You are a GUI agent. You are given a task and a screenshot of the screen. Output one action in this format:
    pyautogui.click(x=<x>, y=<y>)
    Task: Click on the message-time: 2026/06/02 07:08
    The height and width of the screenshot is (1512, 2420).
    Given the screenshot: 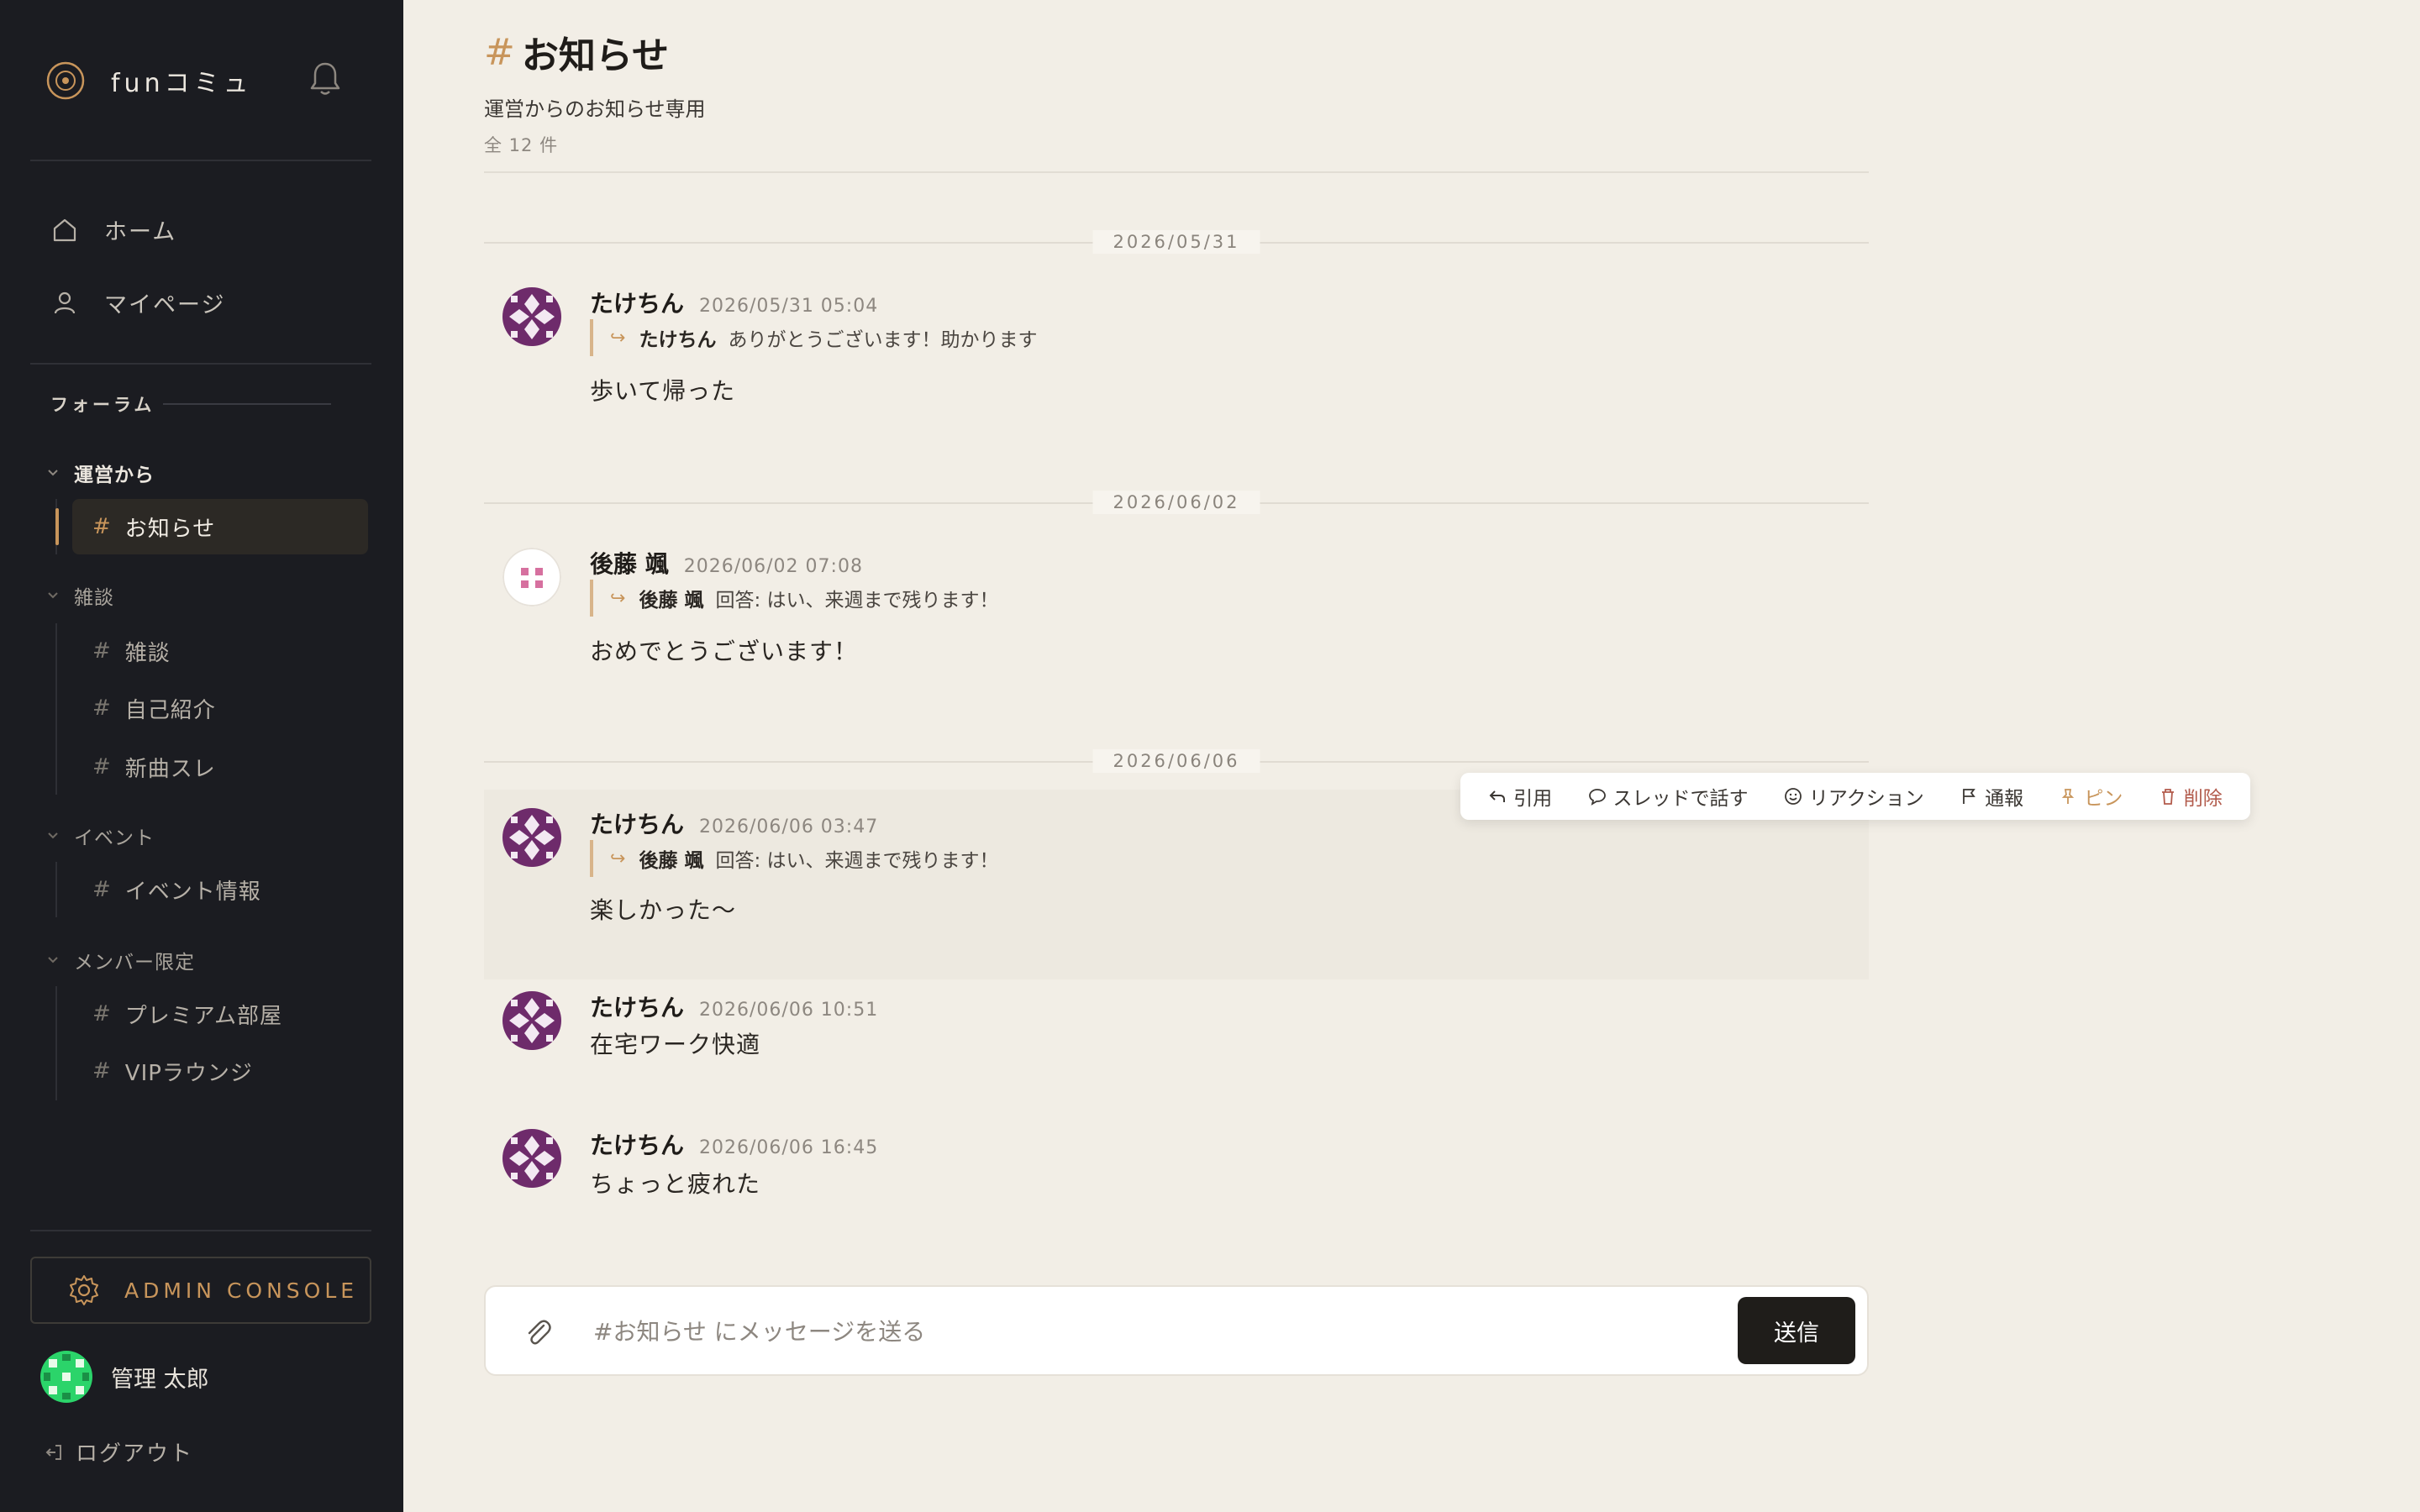 What is the action you would take?
    pyautogui.click(x=773, y=566)
    